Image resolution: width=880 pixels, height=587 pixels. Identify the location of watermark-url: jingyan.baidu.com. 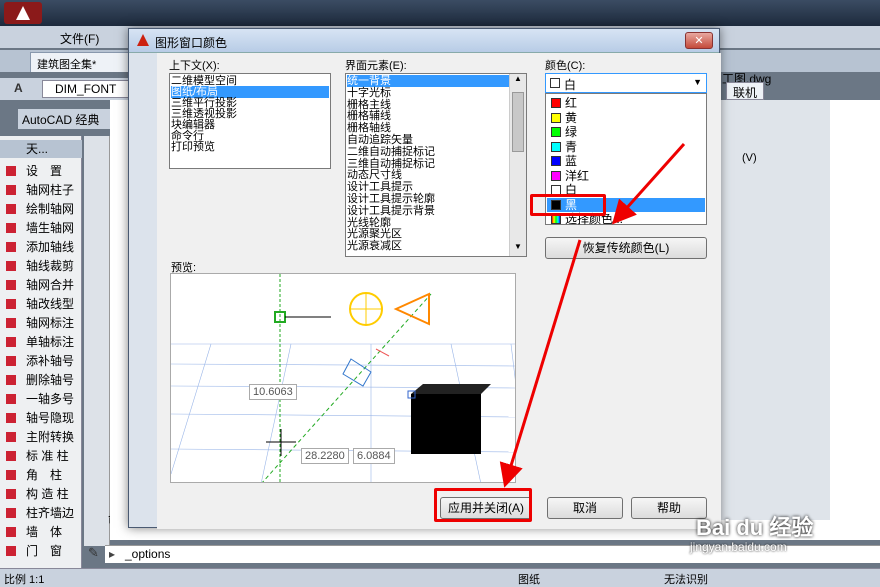
(738, 547).